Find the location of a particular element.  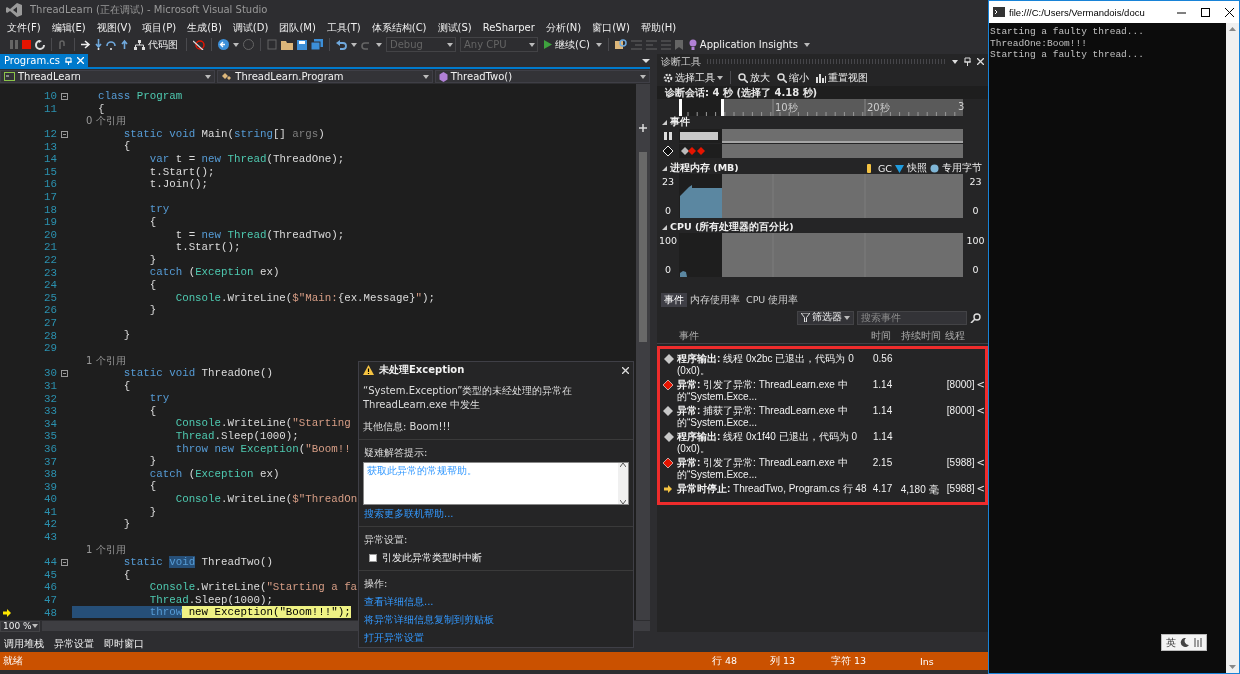

menu-item: 编辑(E) is located at coordinates (68, 27).